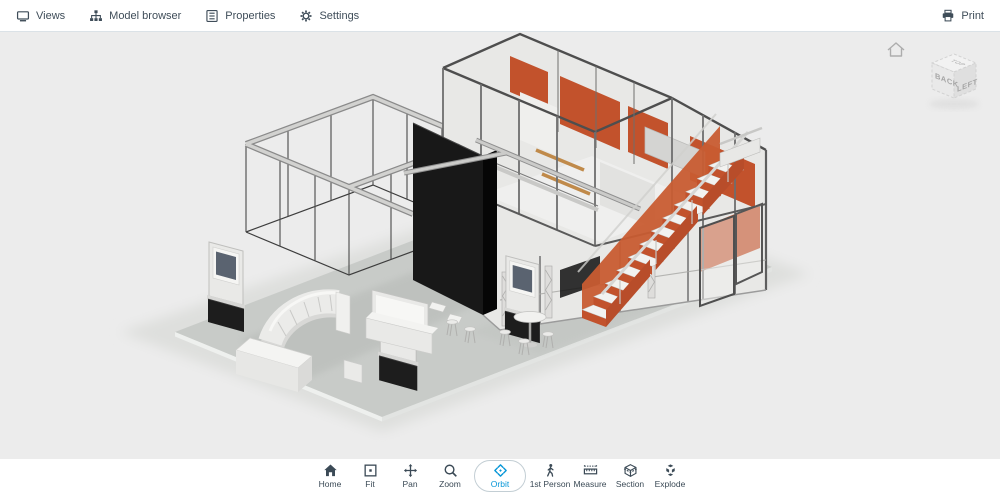  I want to click on bottom-toolbar-item-fit: Fit, so click(370, 476).